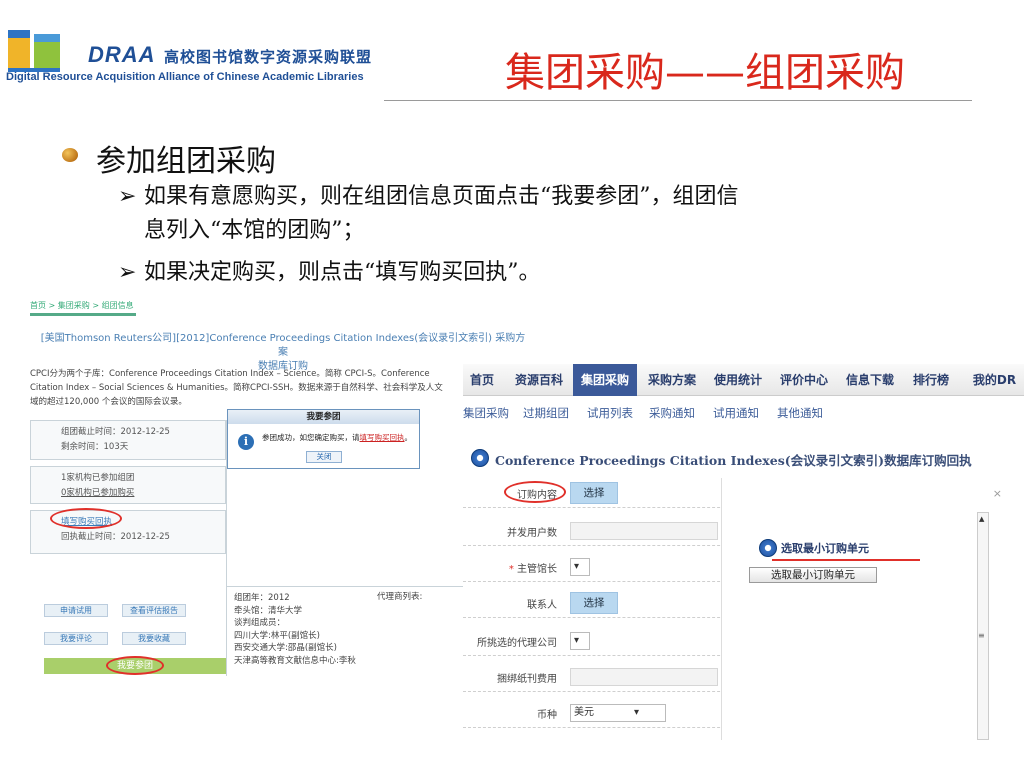 The height and width of the screenshot is (768, 1024). Describe the element at coordinates (128, 440) in the screenshot. I see `deadline-box: 组团截止时间：2012-12-25 剩余时间：103天` at that location.